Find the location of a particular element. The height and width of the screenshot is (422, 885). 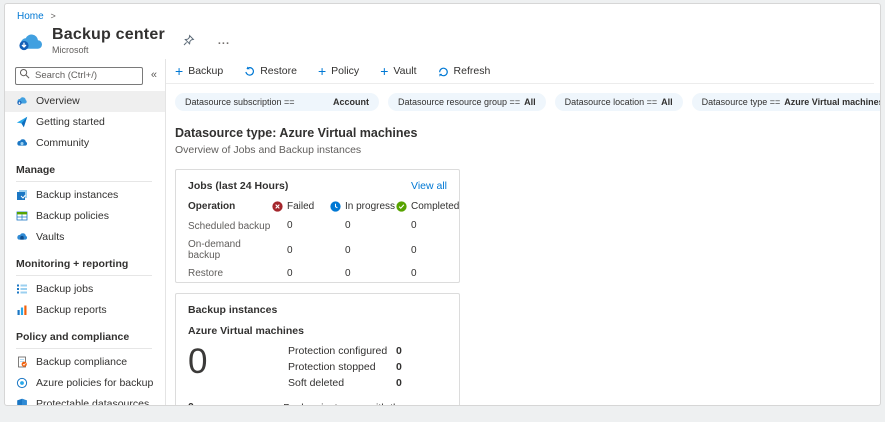

job-row-label: On-demand backup is located at coordinates (214, 250).